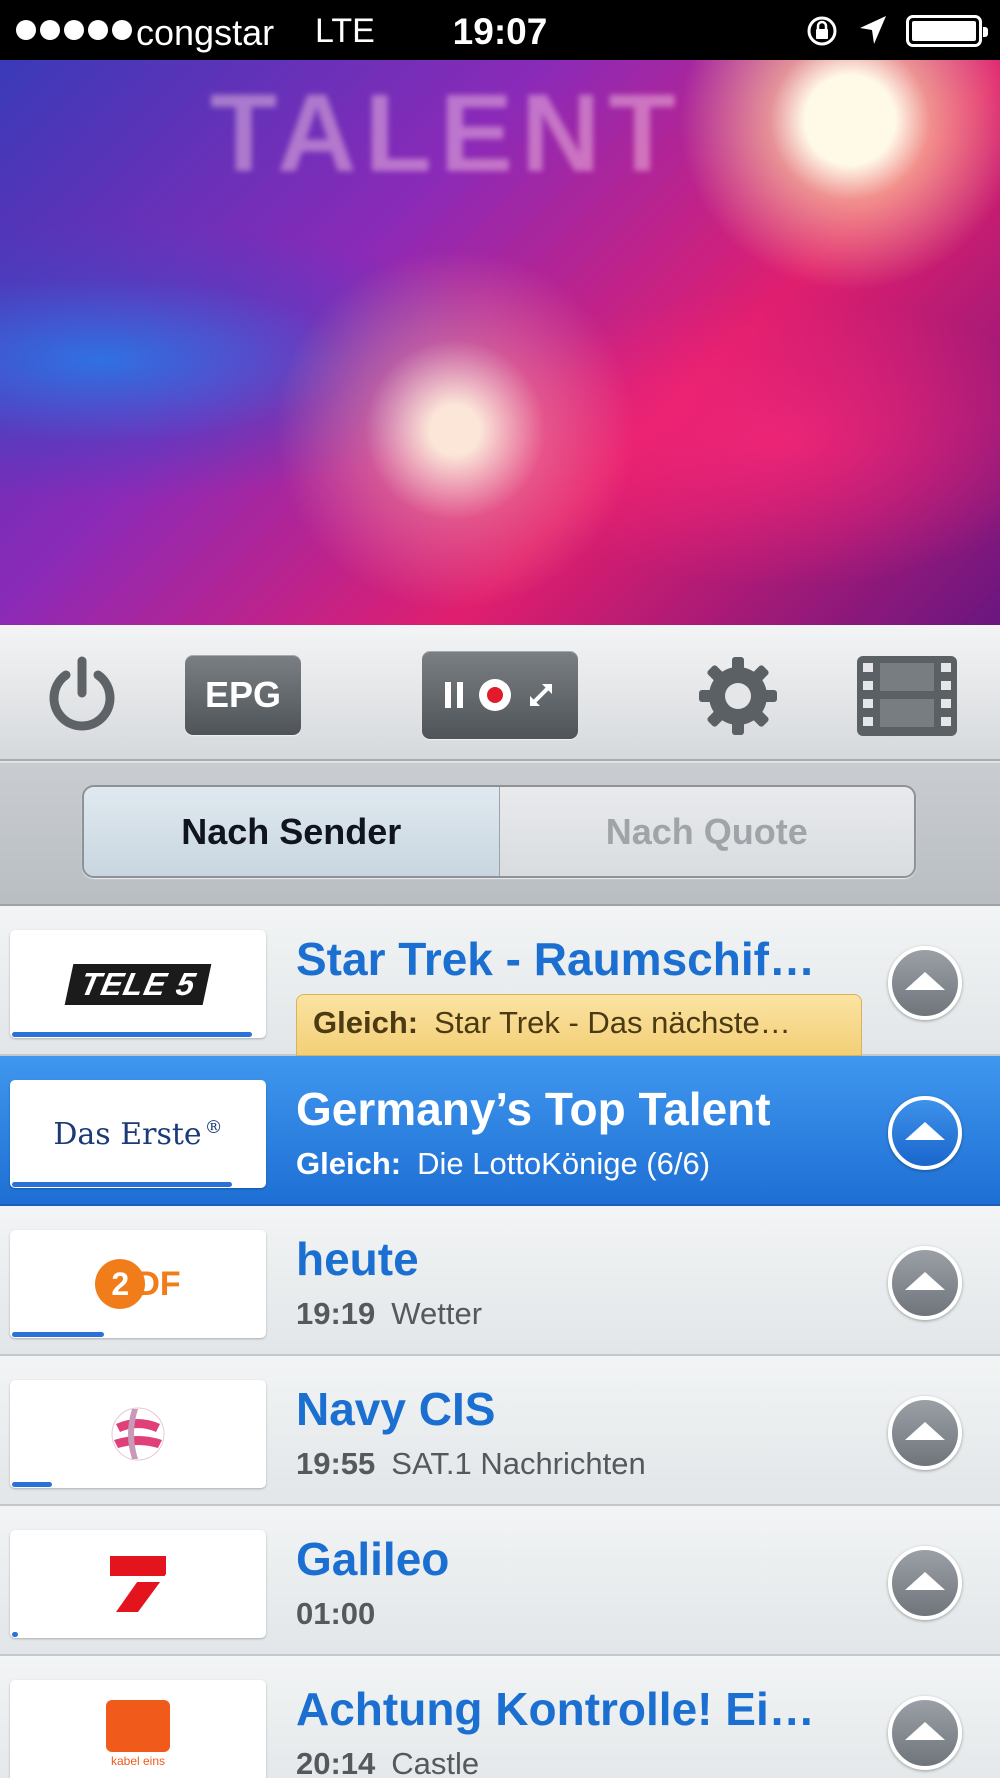 This screenshot has height=1778, width=1000. I want to click on film-strip-icon, so click(907, 696).